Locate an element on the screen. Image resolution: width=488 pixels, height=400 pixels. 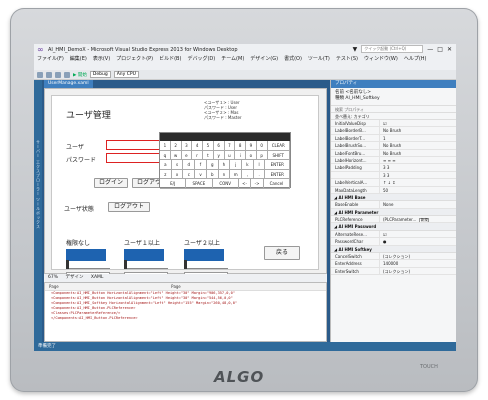
close-icon: ✕ is located at coordinates (449, 49).